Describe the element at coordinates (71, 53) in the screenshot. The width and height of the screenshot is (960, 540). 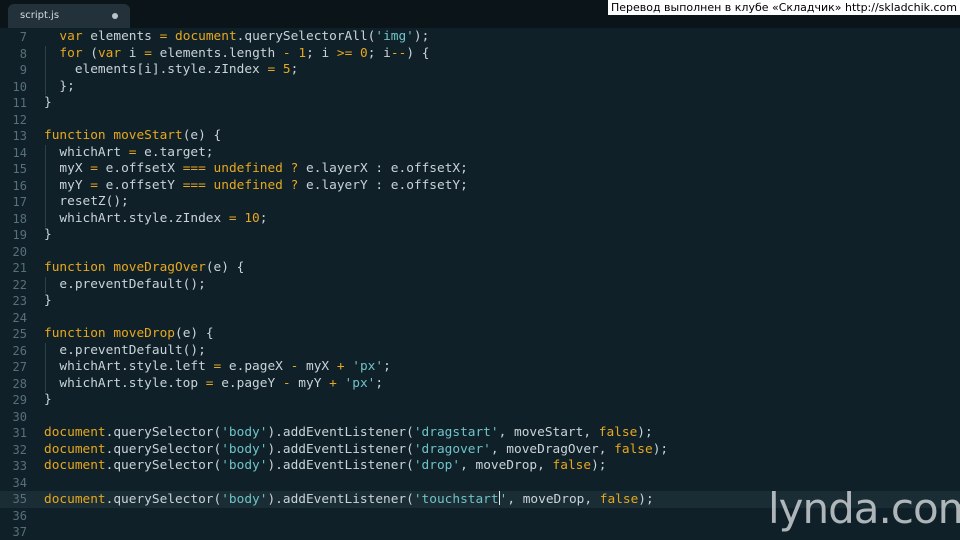
I see `code-token: for` at that location.